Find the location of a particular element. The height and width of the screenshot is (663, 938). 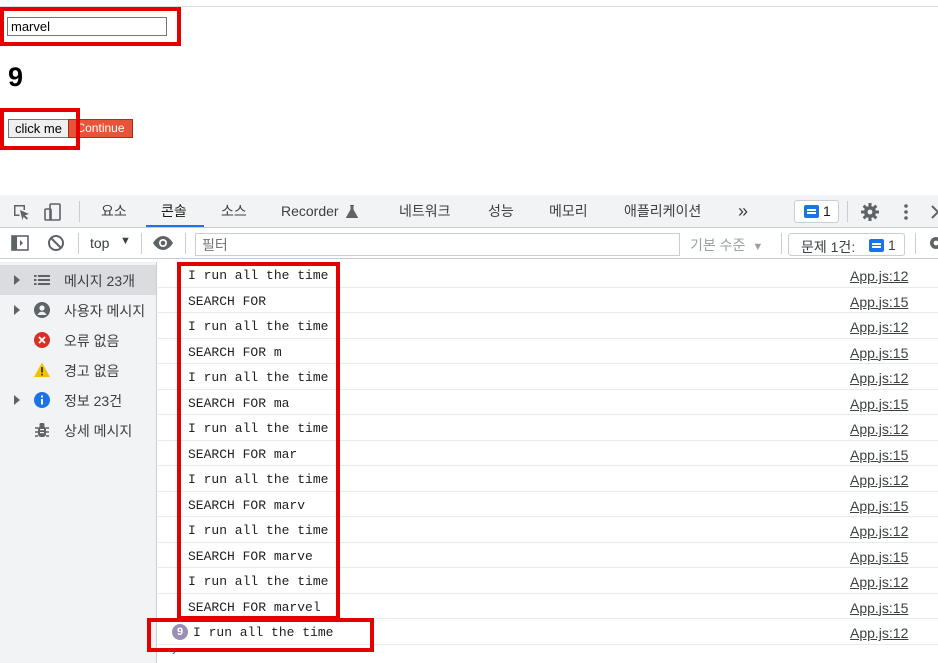

gear-icon is located at coordinates (870, 212).